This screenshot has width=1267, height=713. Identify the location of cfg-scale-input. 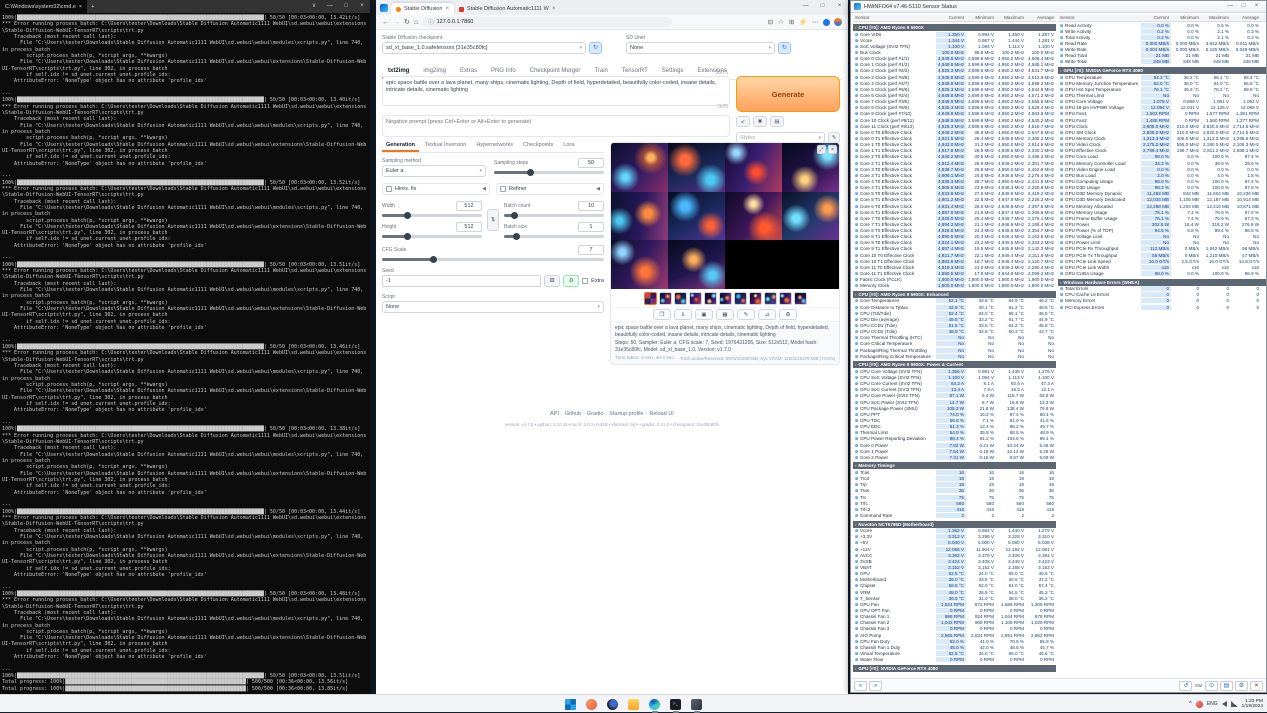
(591, 250).